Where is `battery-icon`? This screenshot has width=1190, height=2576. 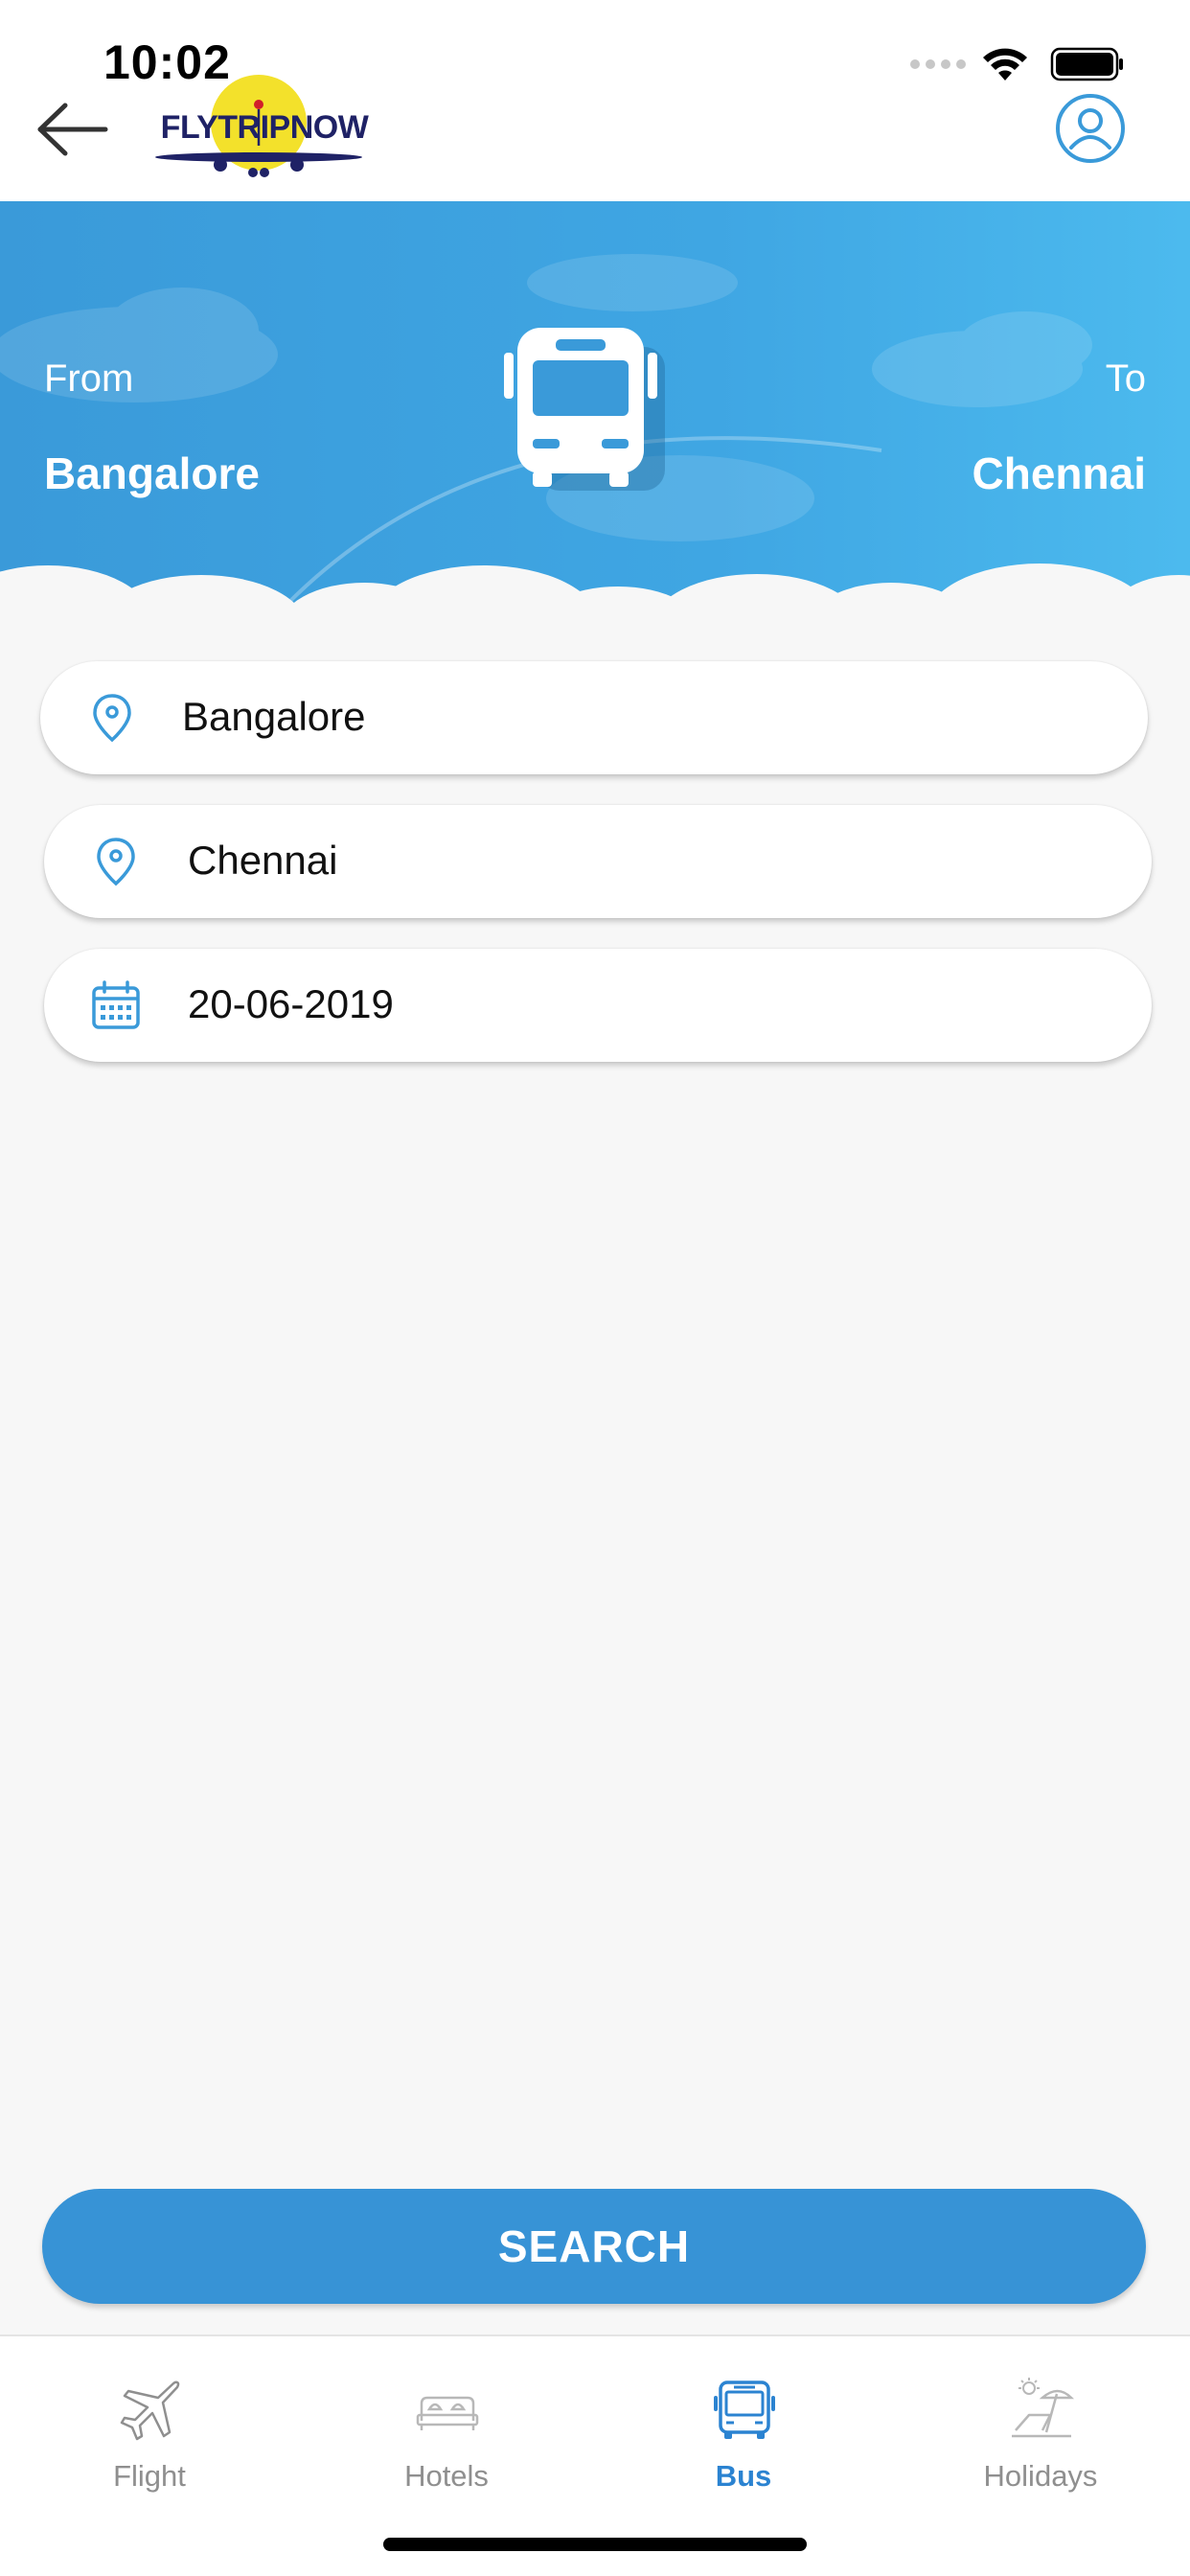
battery-icon is located at coordinates (1087, 64).